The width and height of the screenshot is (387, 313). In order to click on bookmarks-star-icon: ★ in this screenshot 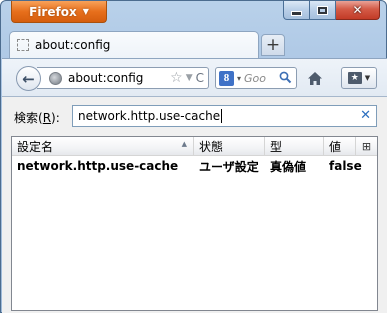, I will do `click(354, 78)`.